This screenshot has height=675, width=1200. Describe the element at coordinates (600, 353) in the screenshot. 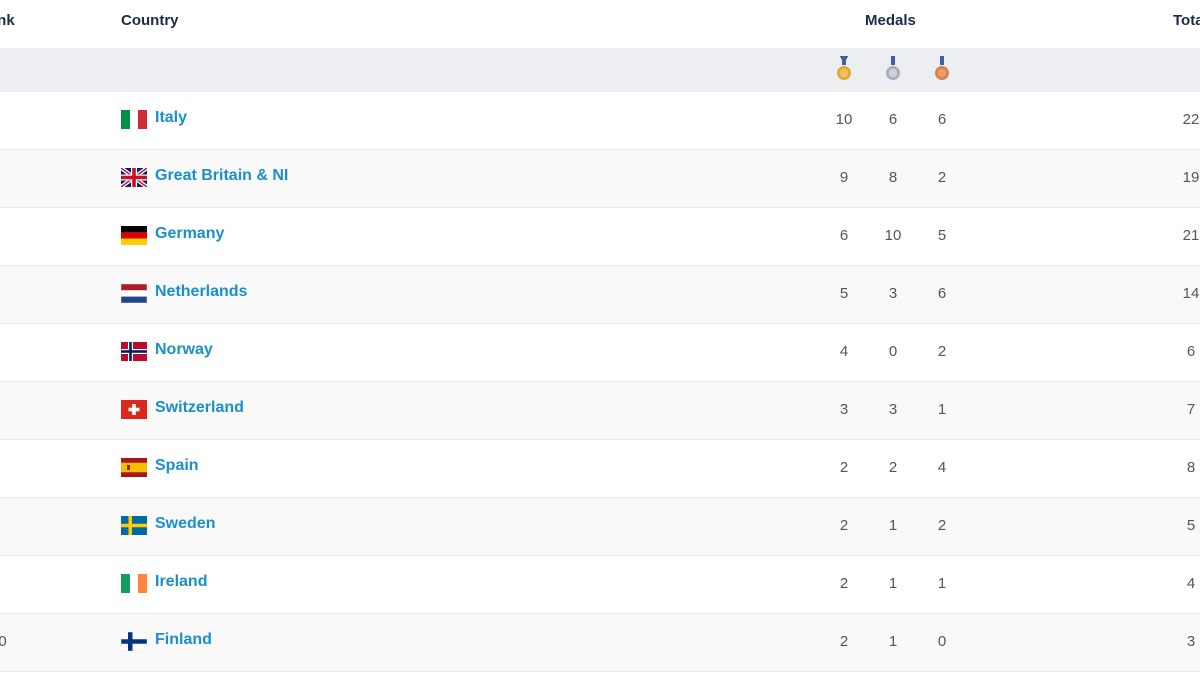

I see `table-row: 5Norway4026` at that location.